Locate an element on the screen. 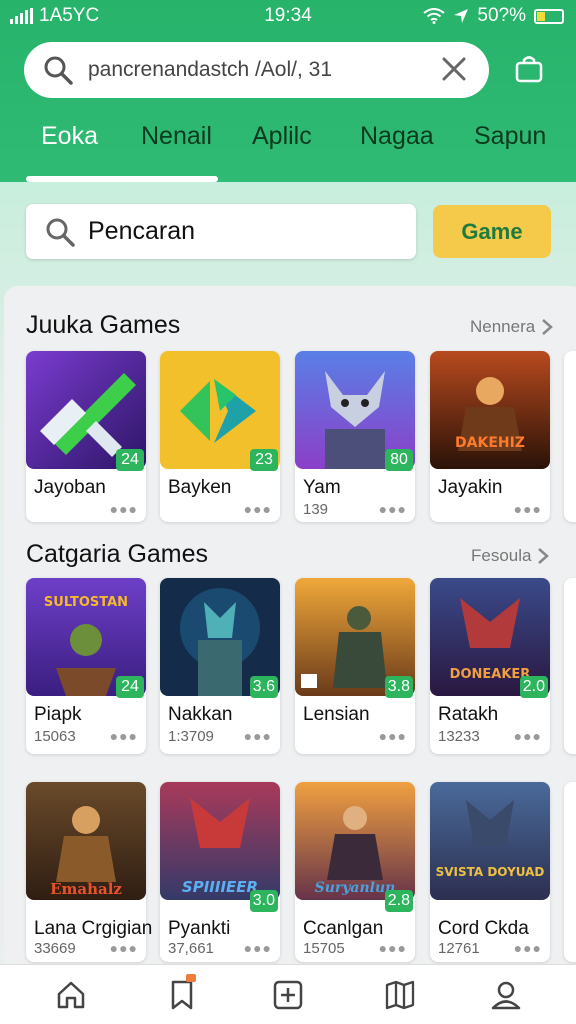 This screenshot has width=576, height=1024. game-art: DAKEHIZ is located at coordinates (490, 410).